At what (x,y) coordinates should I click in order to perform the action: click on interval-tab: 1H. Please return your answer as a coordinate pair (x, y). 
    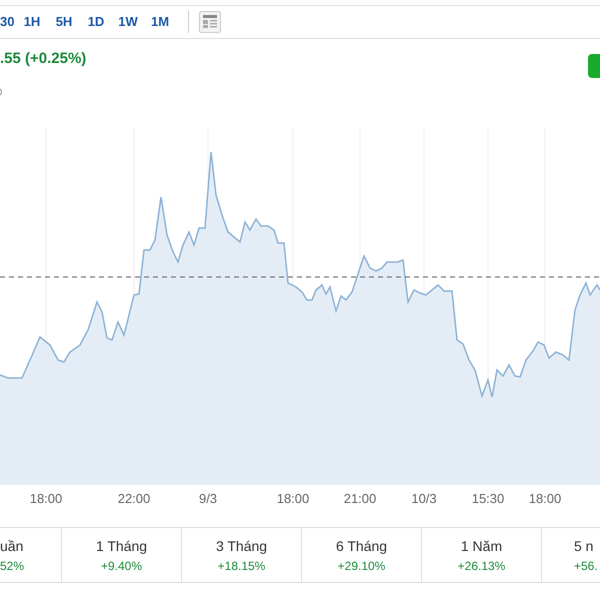
    Looking at the image, I should click on (32, 22).